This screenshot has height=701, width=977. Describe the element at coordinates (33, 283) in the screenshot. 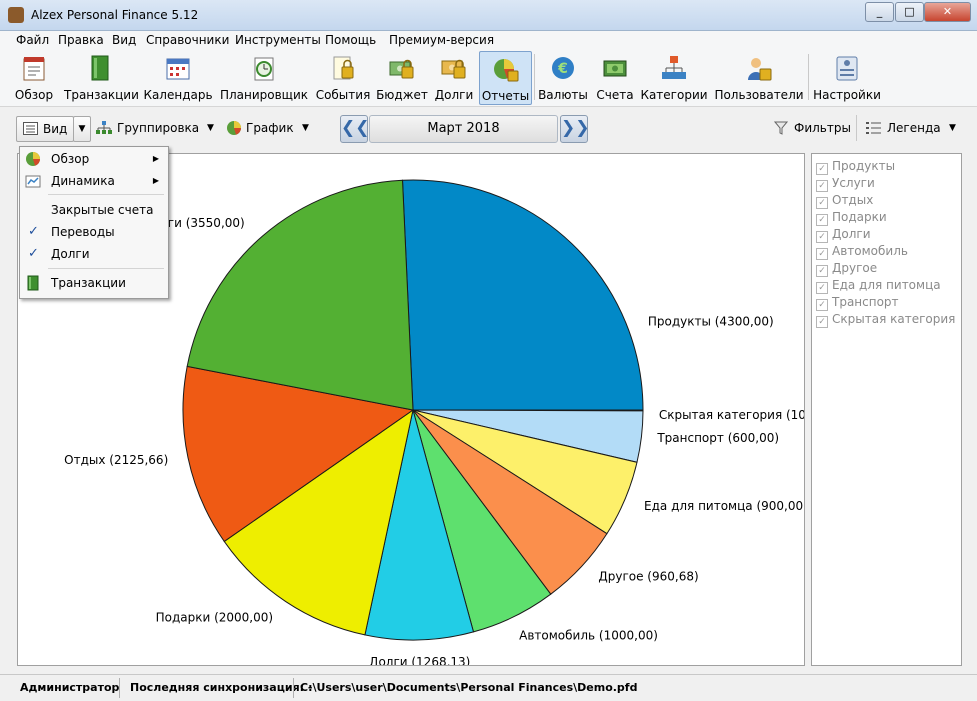

I see `book-icon` at that location.